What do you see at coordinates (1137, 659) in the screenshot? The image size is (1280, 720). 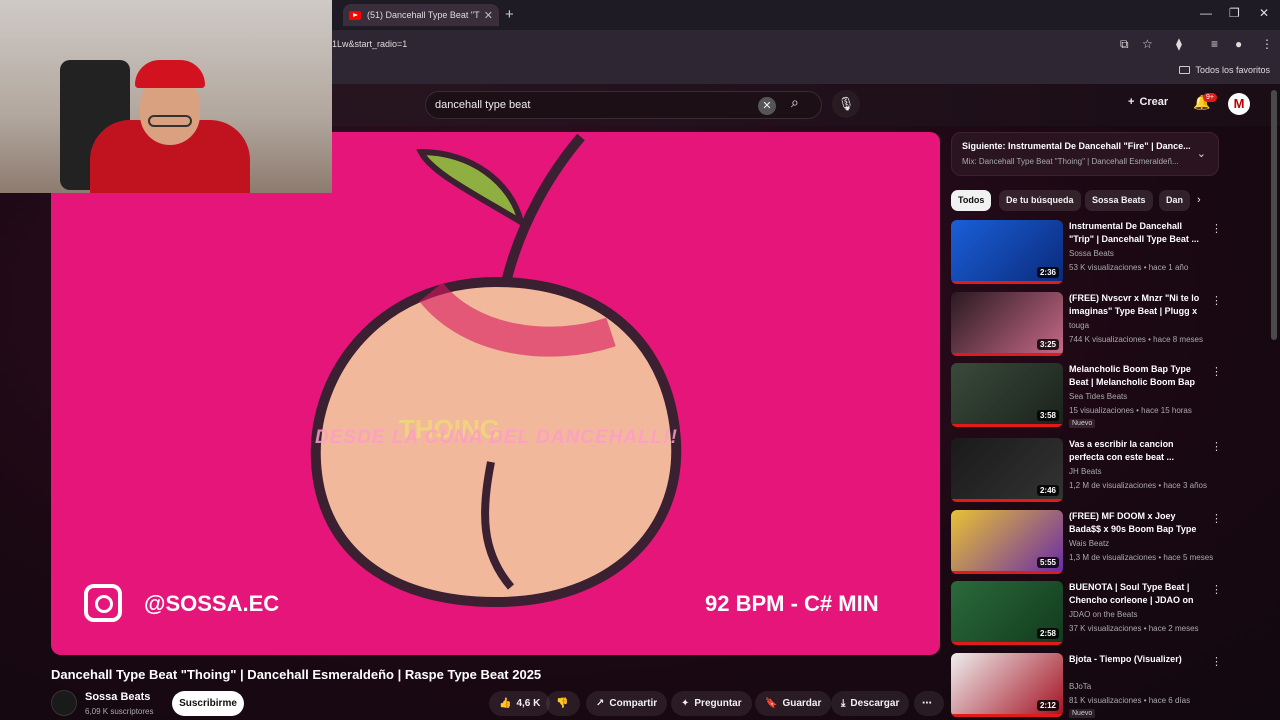 I see `recommendation-title: Bjota - Tiempo (Visualizer)` at bounding box center [1137, 659].